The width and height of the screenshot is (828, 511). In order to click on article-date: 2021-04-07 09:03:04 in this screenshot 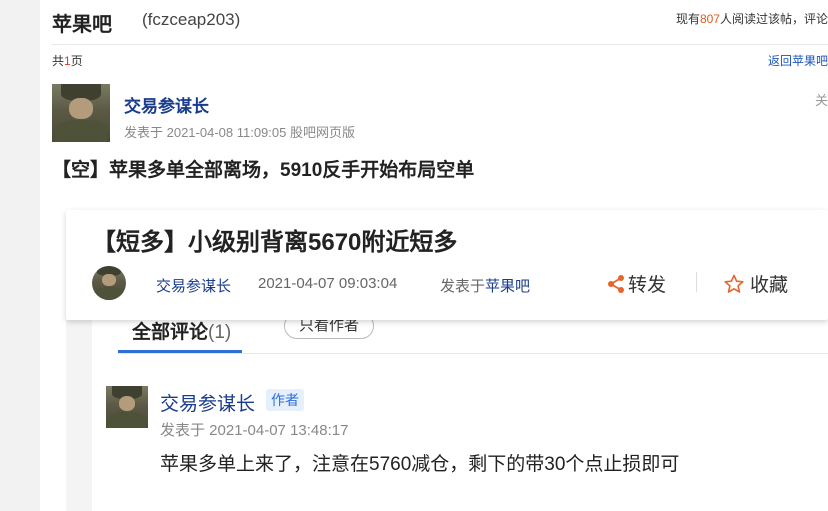, I will do `click(328, 283)`.